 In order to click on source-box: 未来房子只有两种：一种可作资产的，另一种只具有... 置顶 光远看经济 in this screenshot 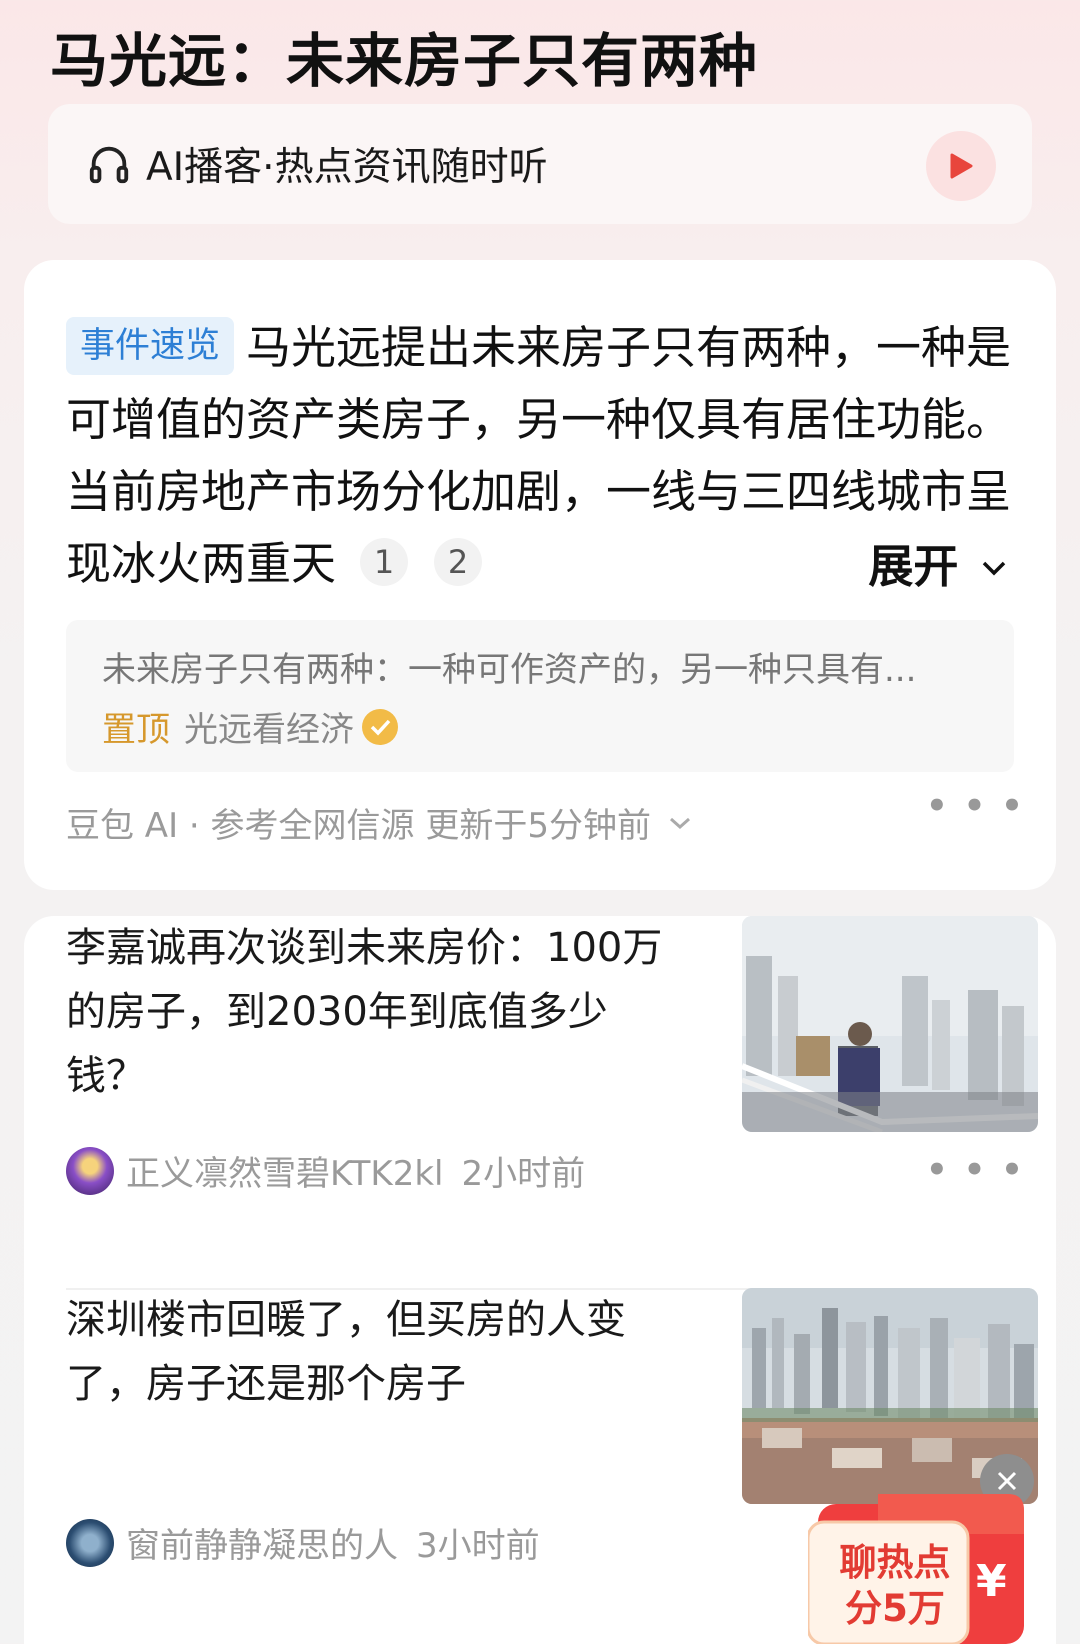, I will do `click(540, 696)`.